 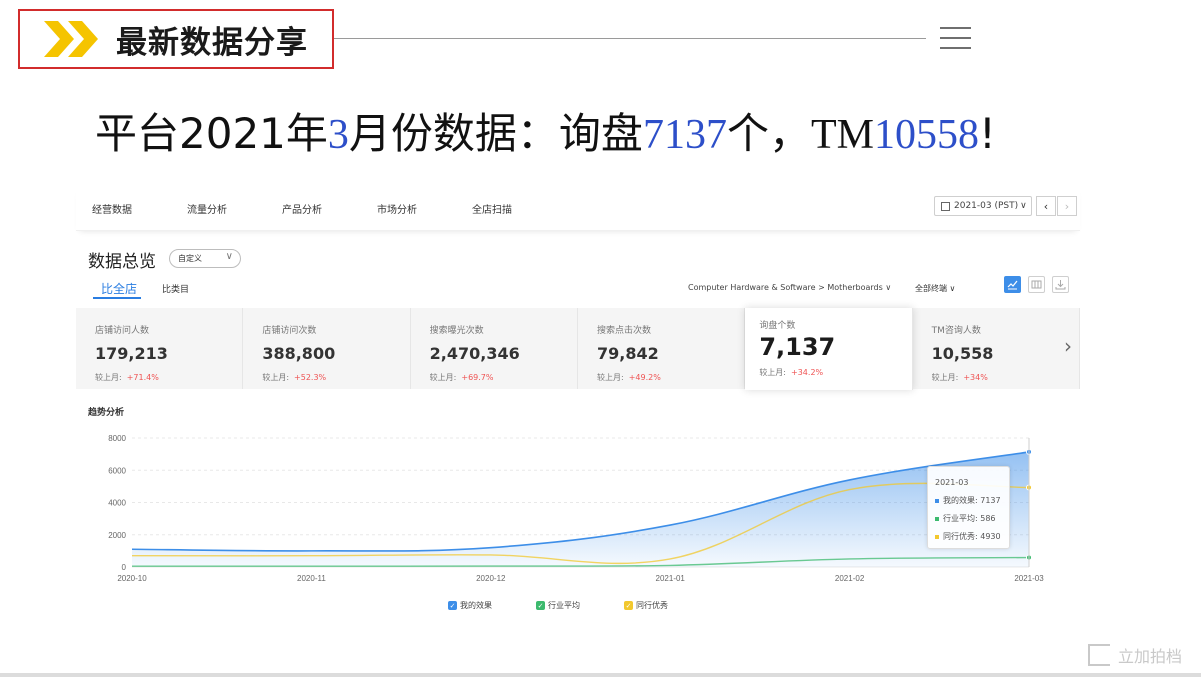 I want to click on headline-text: 月份数据：询盘, so click(x=495, y=133).